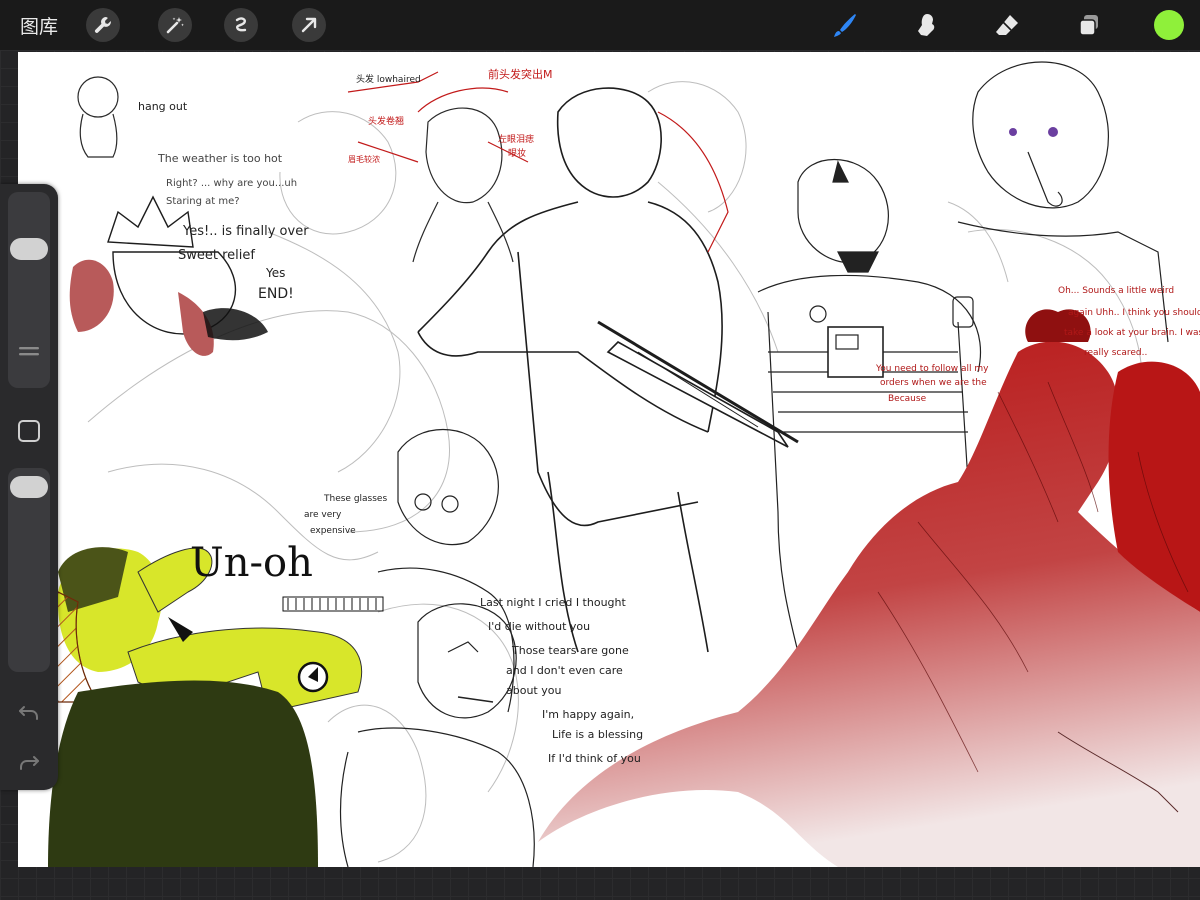 The height and width of the screenshot is (900, 1200). Describe the element at coordinates (538, 162) in the screenshot. I see `red-annotations` at that location.